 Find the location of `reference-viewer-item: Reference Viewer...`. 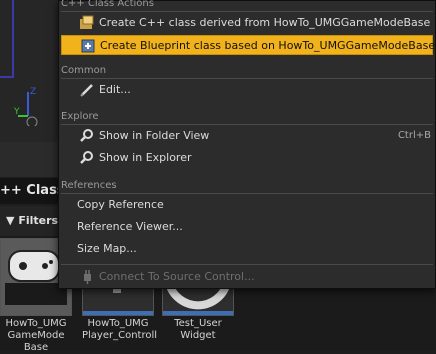

reference-viewer-item: Reference Viewer... is located at coordinates (247, 227).